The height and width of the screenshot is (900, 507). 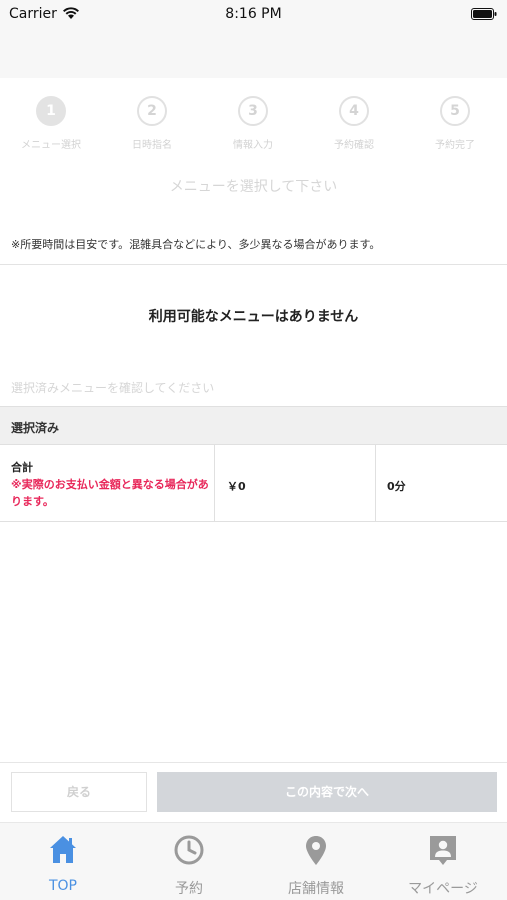 I want to click on total-row: 合計 ※実際のお支払い金額と異なる場合があります。 ￥0 0分, so click(x=253, y=483).